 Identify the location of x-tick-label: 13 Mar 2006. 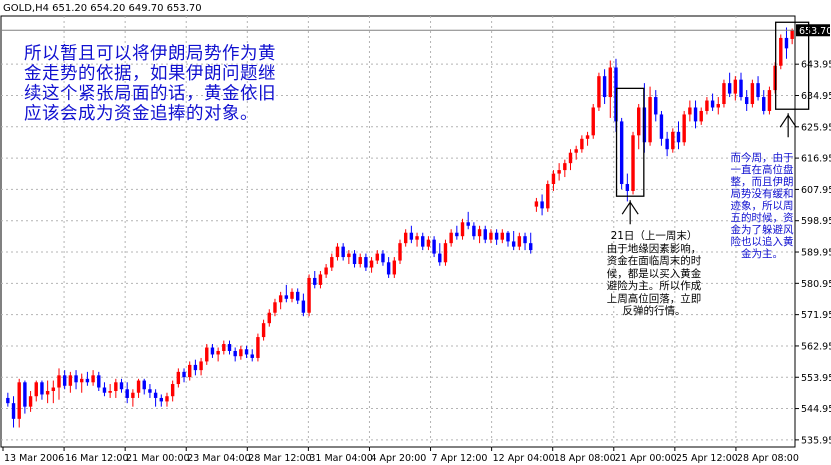
(34, 458).